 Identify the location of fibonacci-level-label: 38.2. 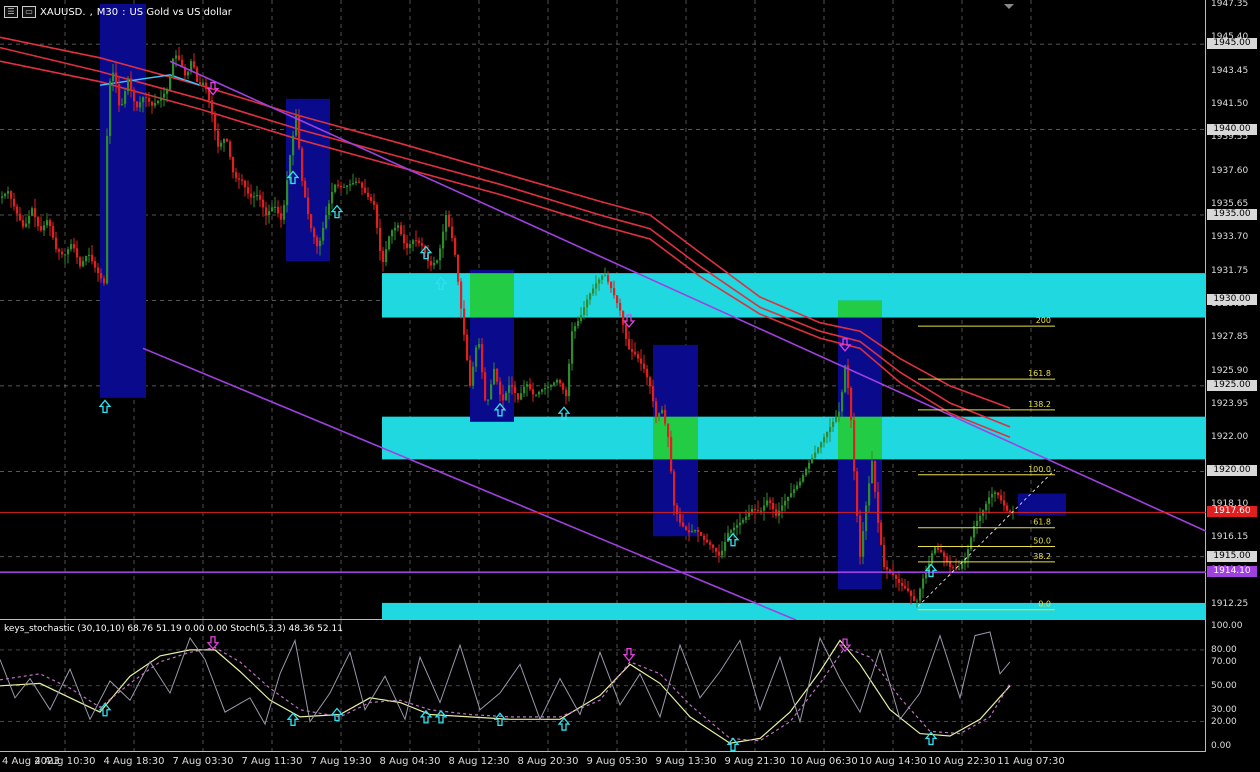
(1042, 556).